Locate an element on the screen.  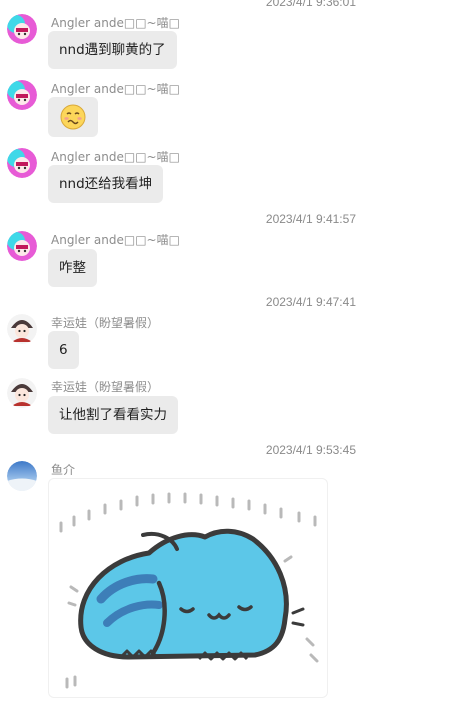
timestamp: 2023/4/1 9:53:45 is located at coordinates (310, 450).